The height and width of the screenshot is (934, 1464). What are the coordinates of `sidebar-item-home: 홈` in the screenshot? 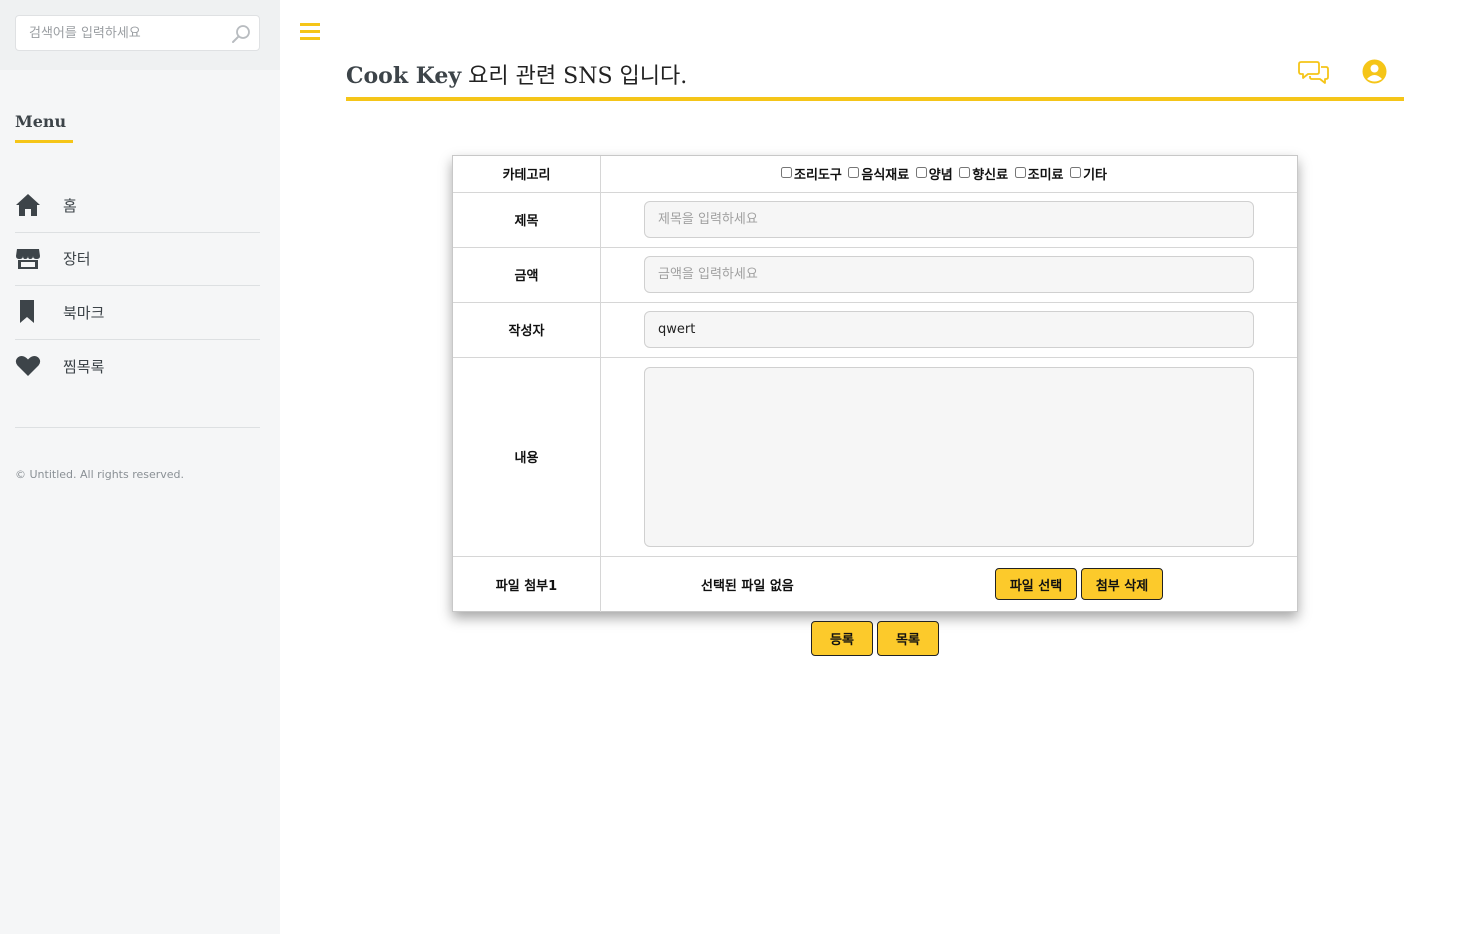 It's located at (137, 206).